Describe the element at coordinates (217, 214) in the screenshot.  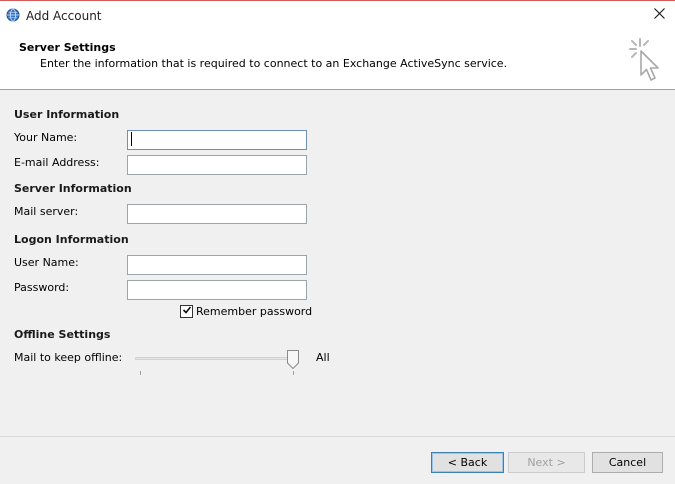
I see `mail-server-input` at that location.